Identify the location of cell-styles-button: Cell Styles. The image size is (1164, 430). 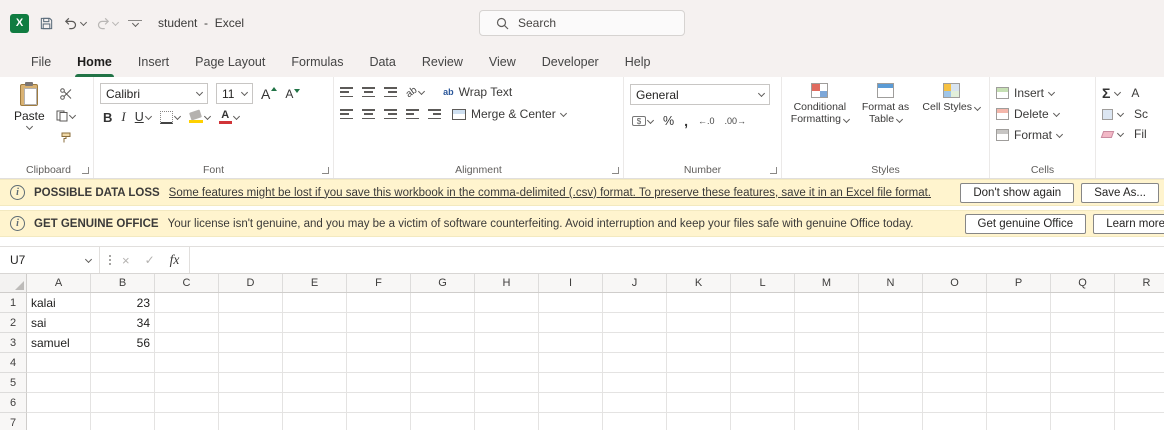
(951, 104).